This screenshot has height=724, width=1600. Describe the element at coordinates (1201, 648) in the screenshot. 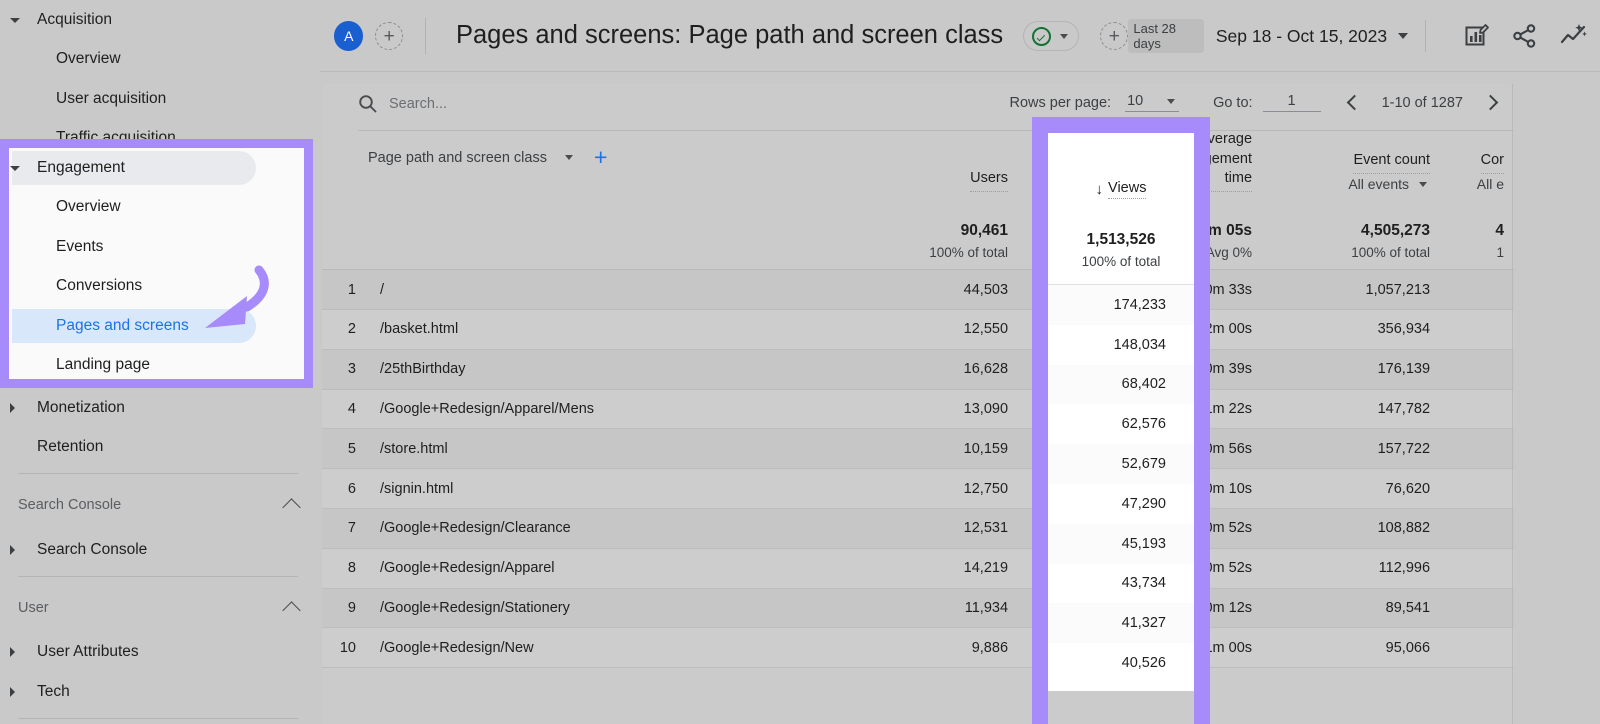

I see `row-avg-engagement-time: 1m 00s` at that location.